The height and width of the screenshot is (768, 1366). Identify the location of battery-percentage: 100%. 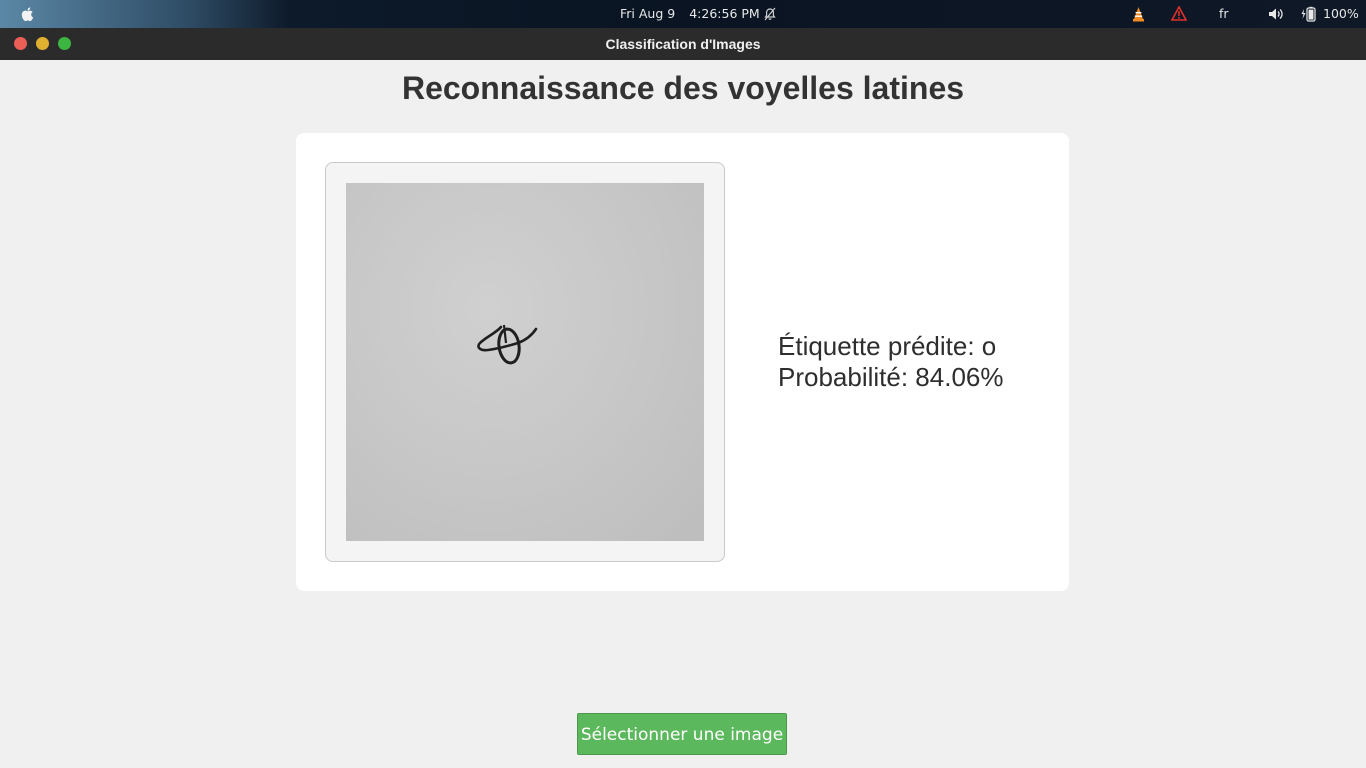
(1341, 13).